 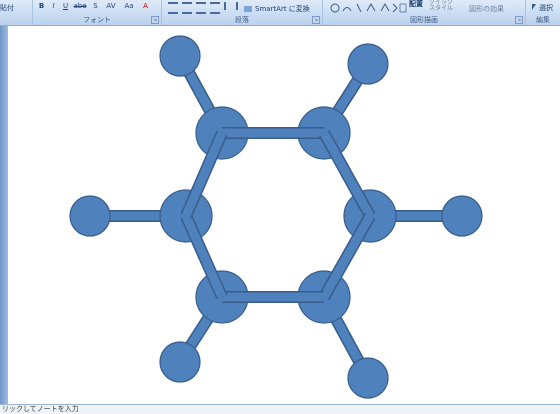 What do you see at coordinates (173, 8) in the screenshot?
I see `align-left-icon` at bounding box center [173, 8].